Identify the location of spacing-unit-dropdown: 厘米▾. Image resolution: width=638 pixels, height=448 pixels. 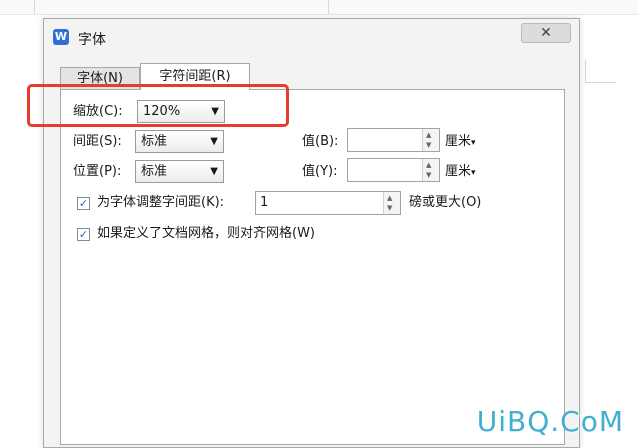
(460, 142).